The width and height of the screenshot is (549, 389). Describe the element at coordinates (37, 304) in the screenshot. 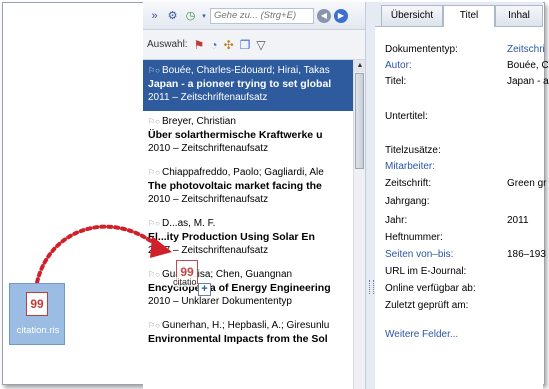

I see `citation-file-icon: 99` at that location.